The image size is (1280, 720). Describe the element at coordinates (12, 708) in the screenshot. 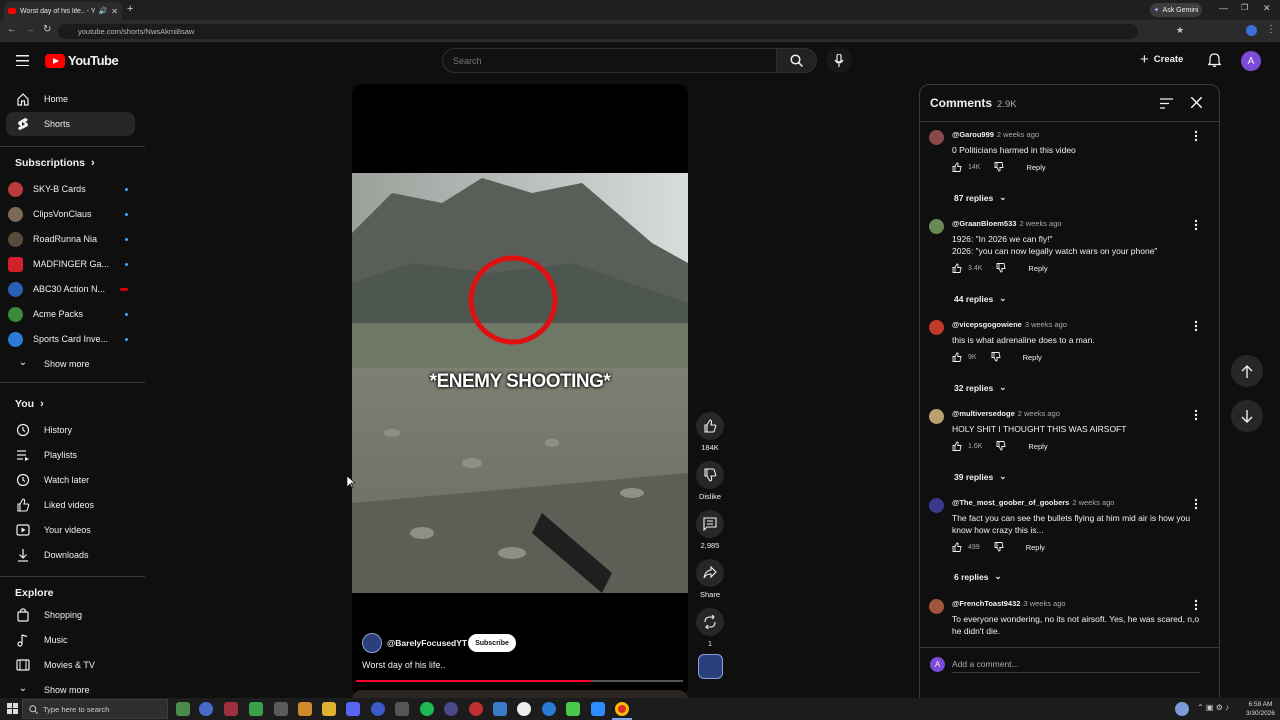

I see `windows-start-icon` at that location.